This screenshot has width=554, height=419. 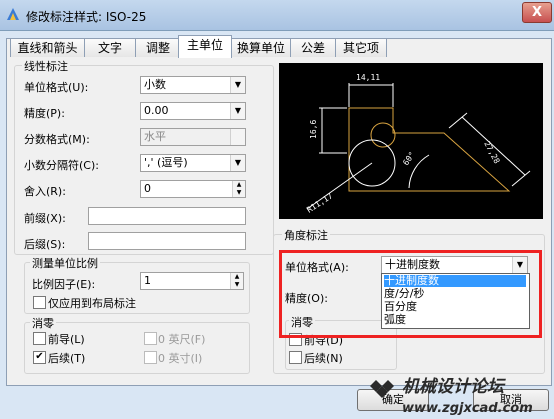 What do you see at coordinates (166, 162) in the screenshot?
I see `decimal-separator-value: ',' (逗号)` at bounding box center [166, 162].